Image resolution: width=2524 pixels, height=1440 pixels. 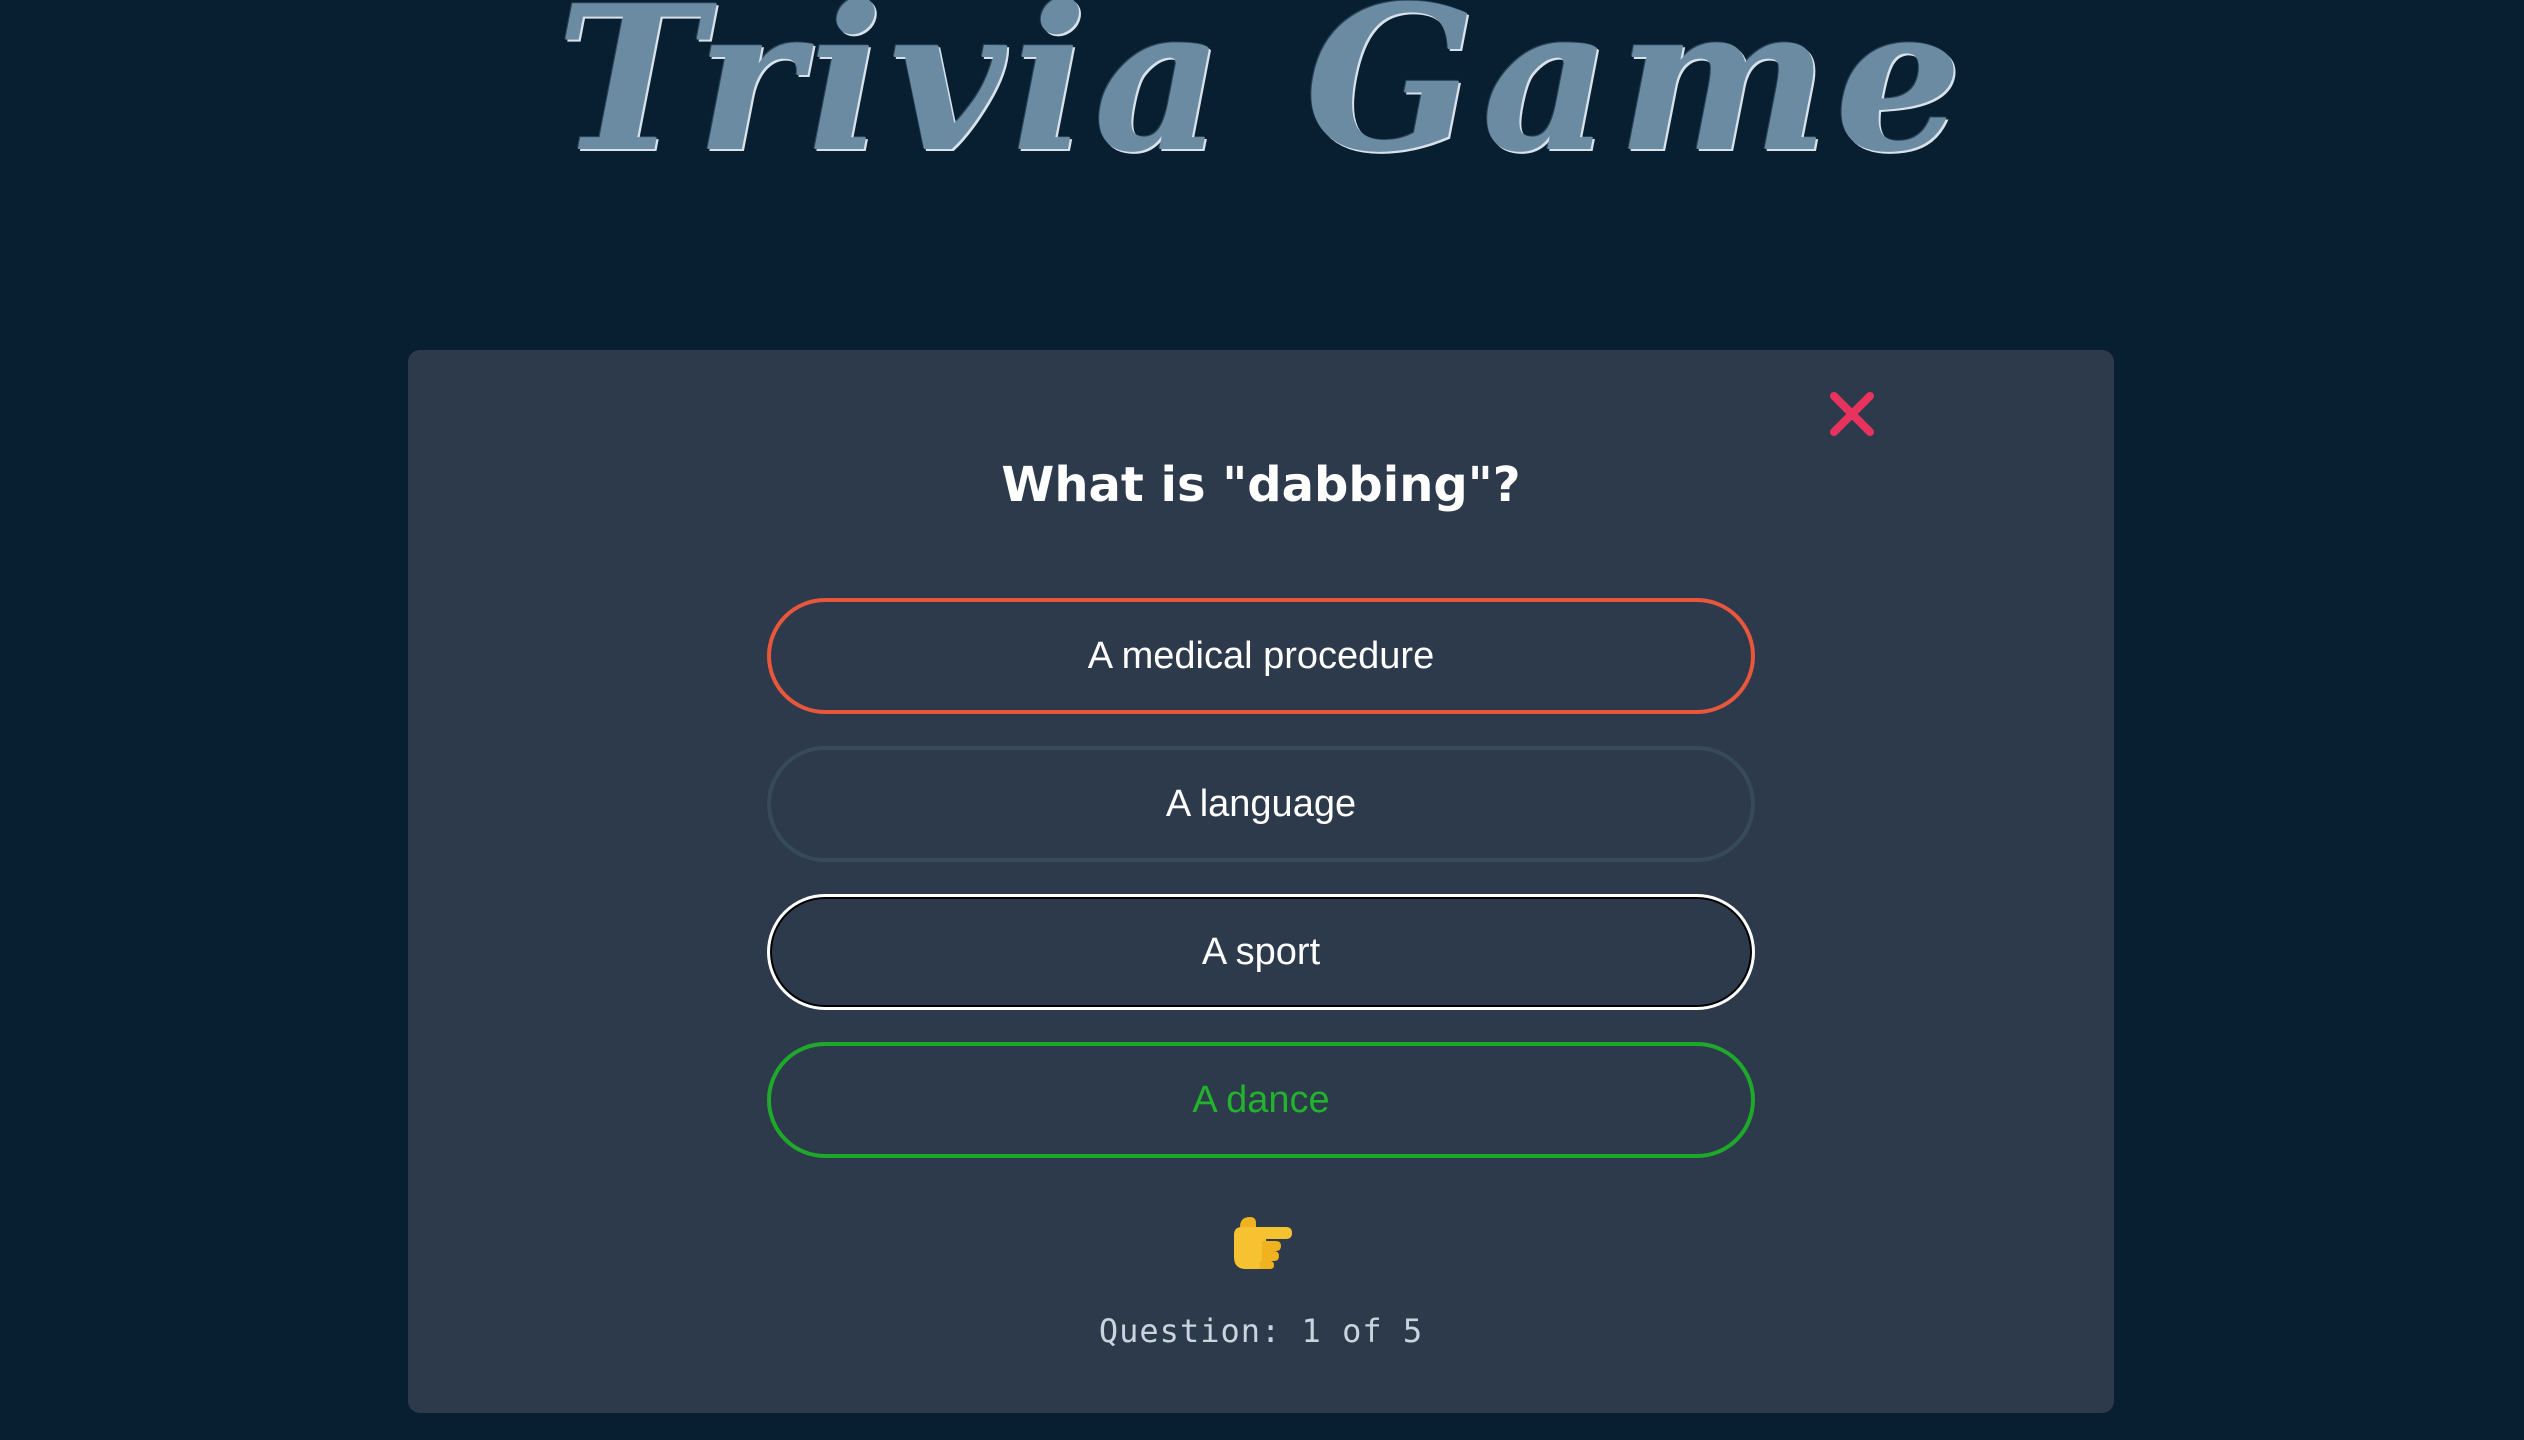 I want to click on next-question-button, so click(x=1261, y=1240).